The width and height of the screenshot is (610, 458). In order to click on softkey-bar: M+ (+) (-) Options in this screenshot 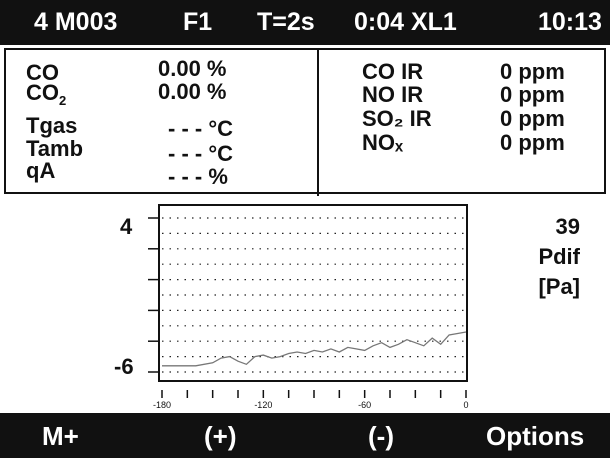, I will do `click(305, 435)`.